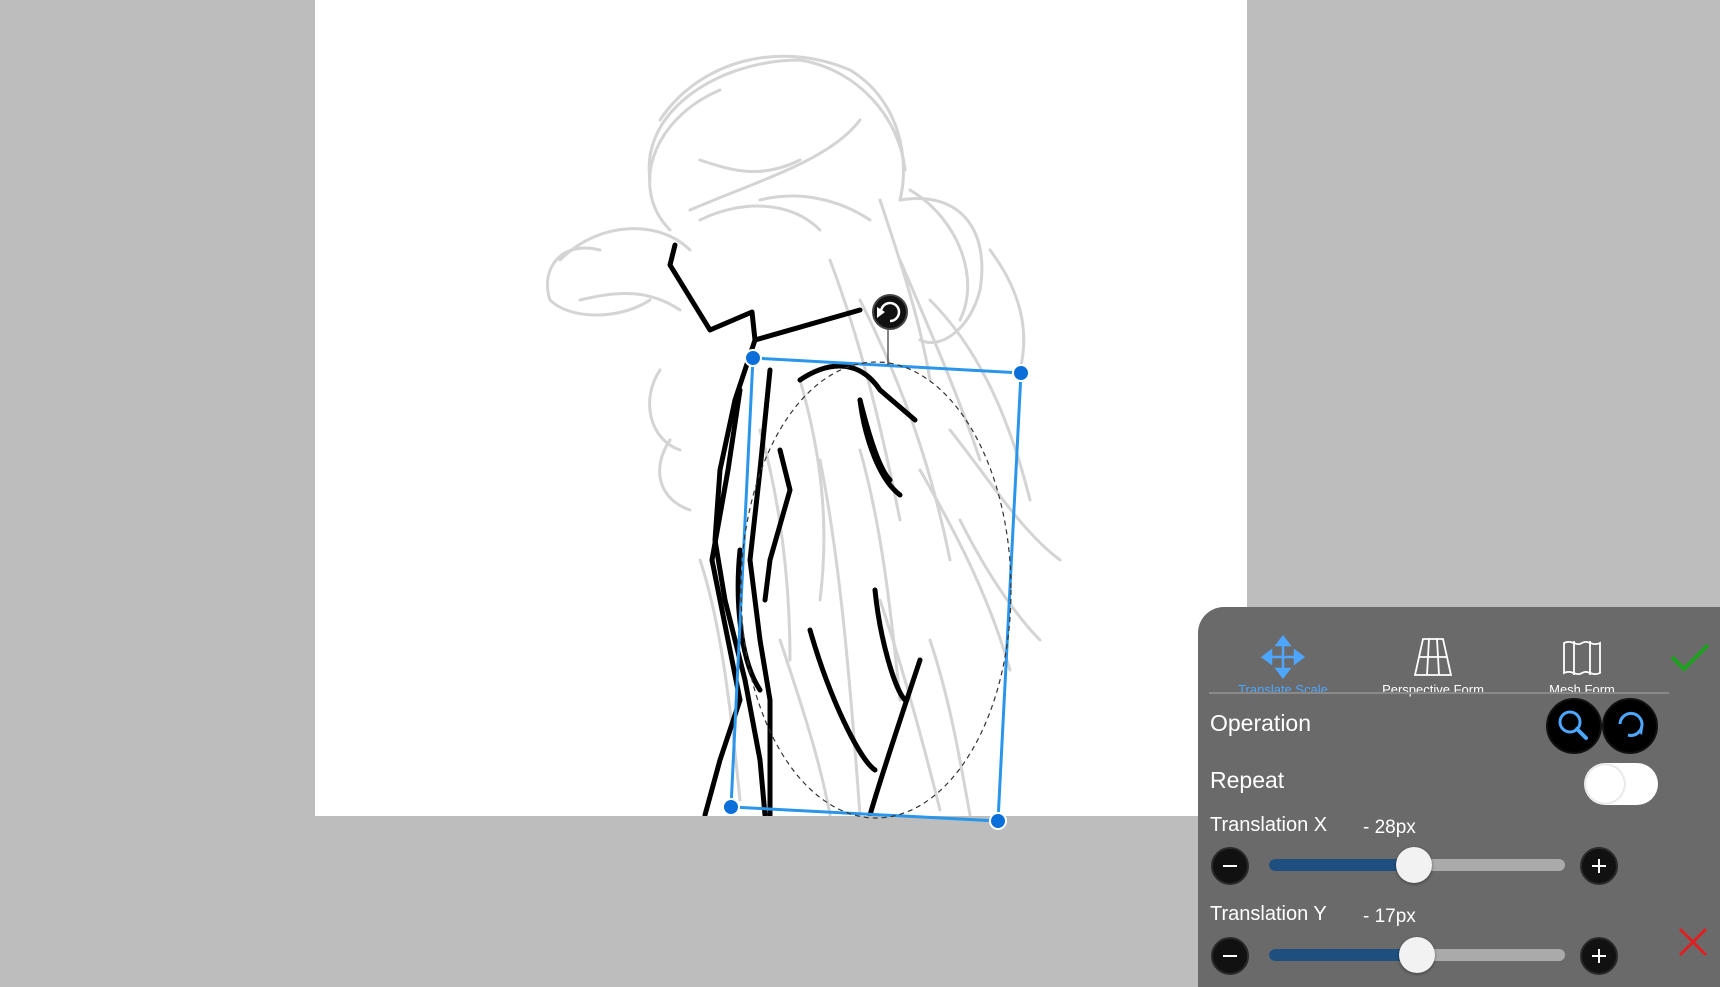 The image size is (1720, 987). Describe the element at coordinates (1439, 693) in the screenshot. I see `tab-divider` at that location.